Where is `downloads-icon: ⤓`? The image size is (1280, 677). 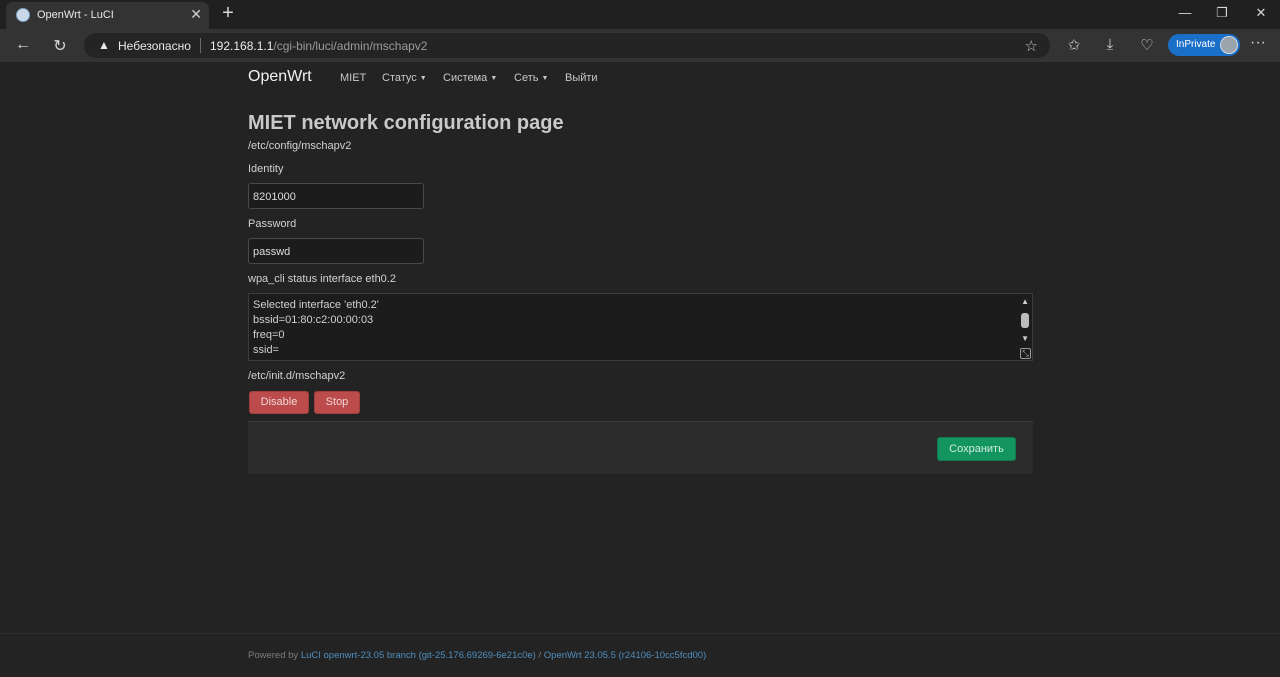 downloads-icon: ⤓ is located at coordinates (1110, 44).